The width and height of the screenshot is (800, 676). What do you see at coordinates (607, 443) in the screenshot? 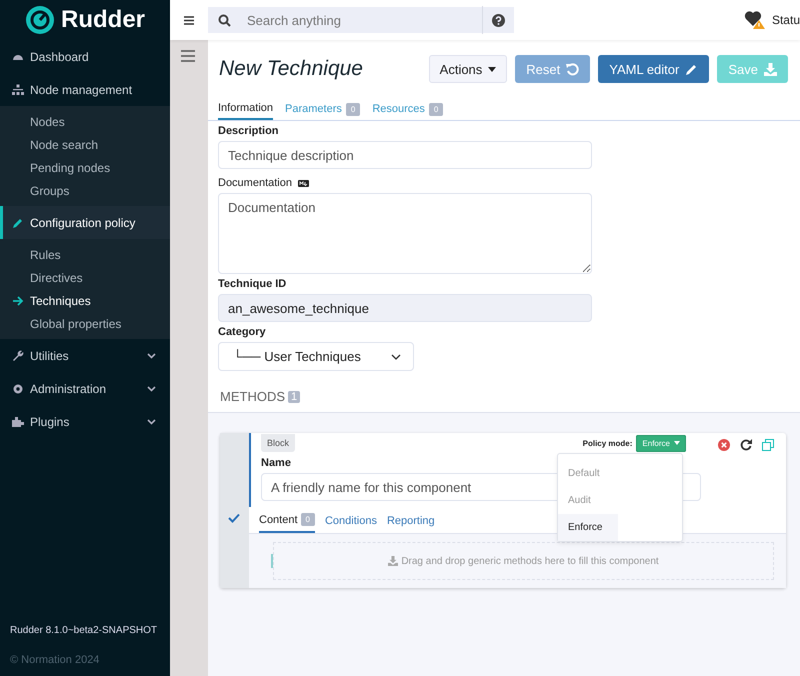
I see `policy-mode-label: Policy mode:` at bounding box center [607, 443].